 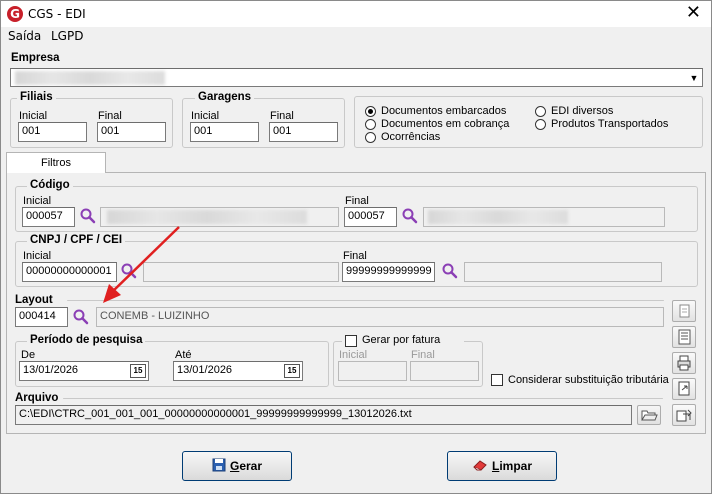 What do you see at coordinates (205, 116) in the screenshot?
I see `garagens-inicial-label: Inicial` at bounding box center [205, 116].